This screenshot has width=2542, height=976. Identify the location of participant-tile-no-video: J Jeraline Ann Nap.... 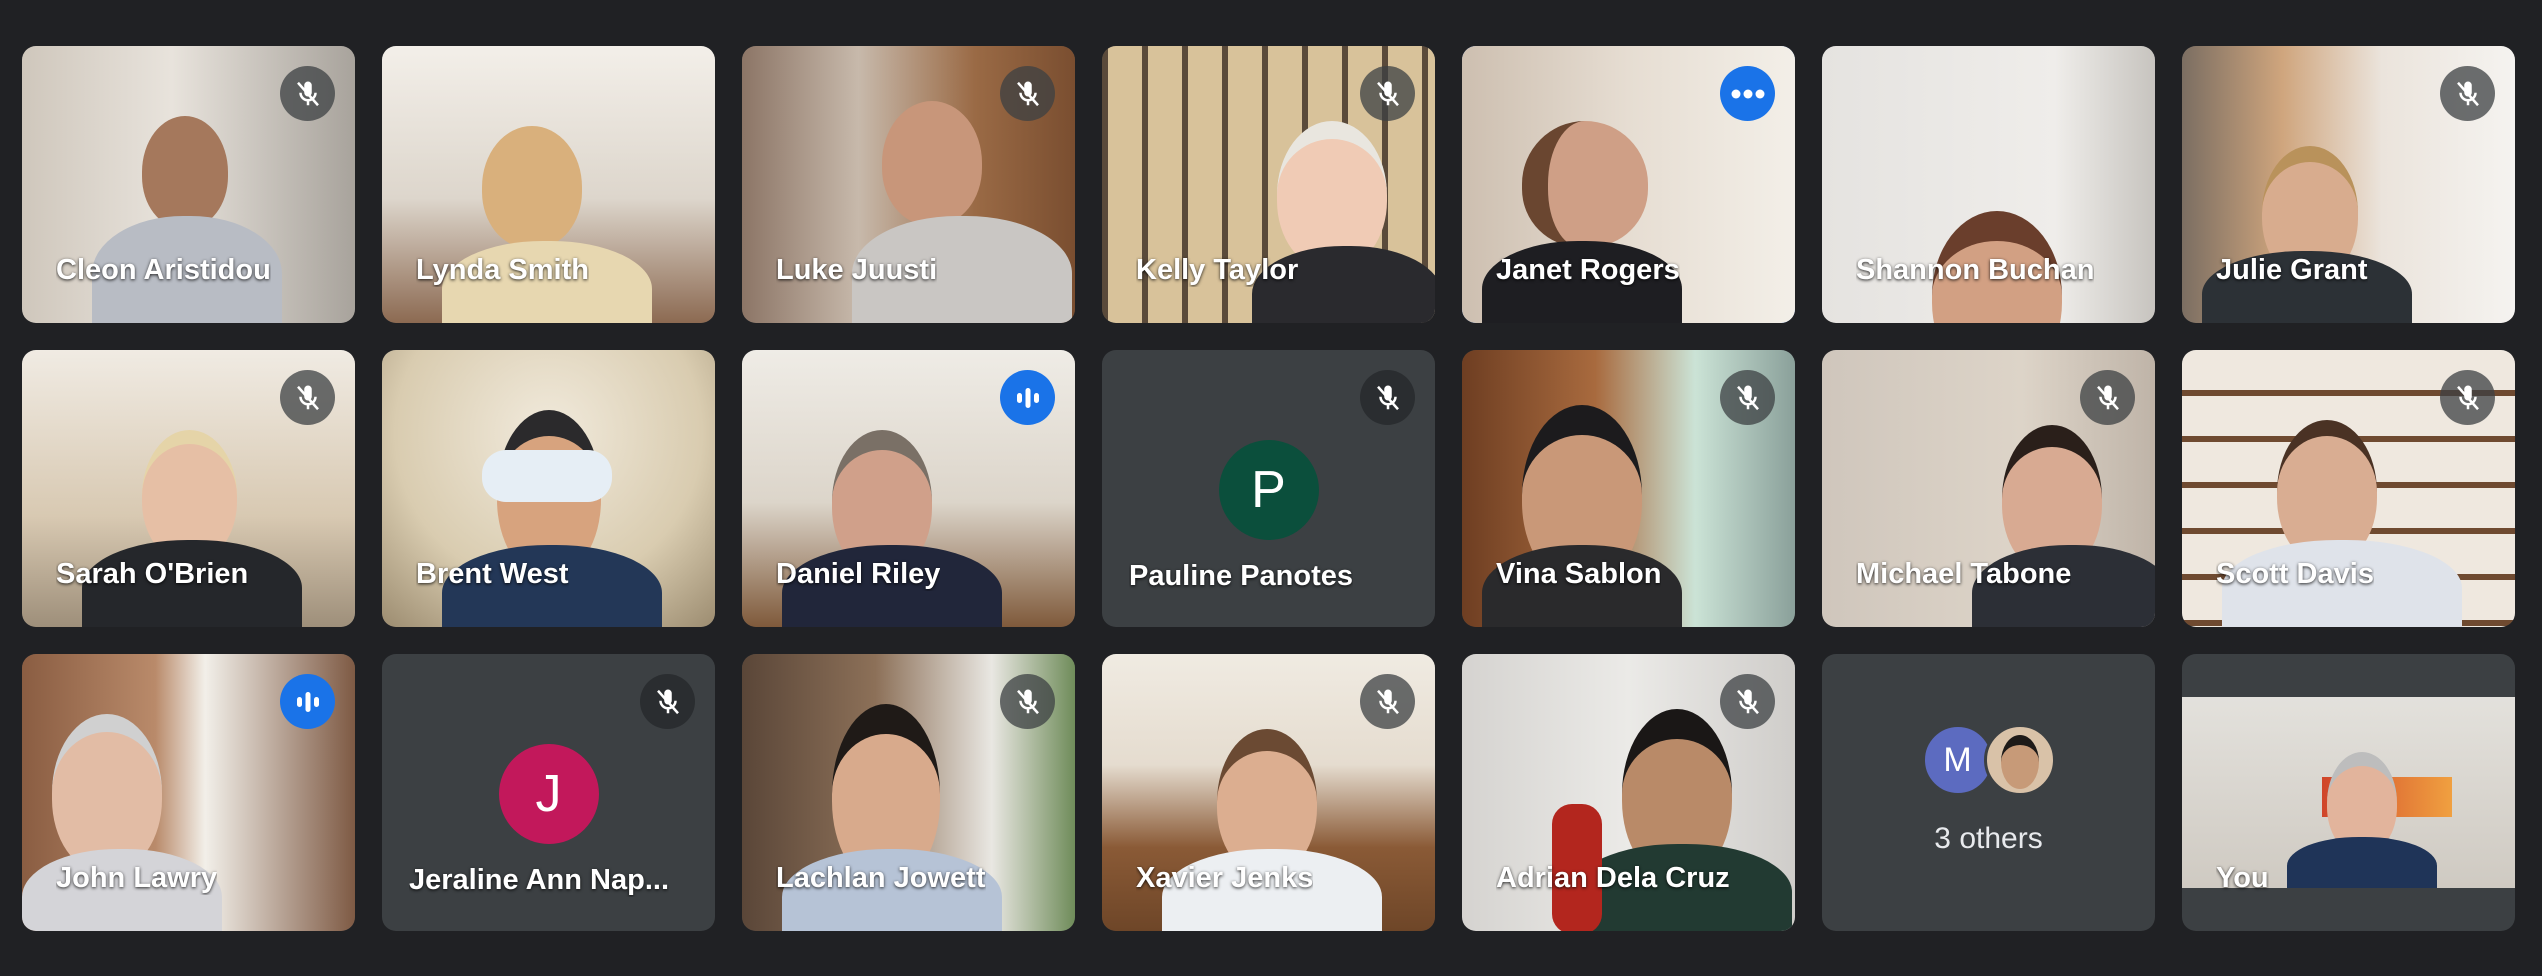
(548, 792).